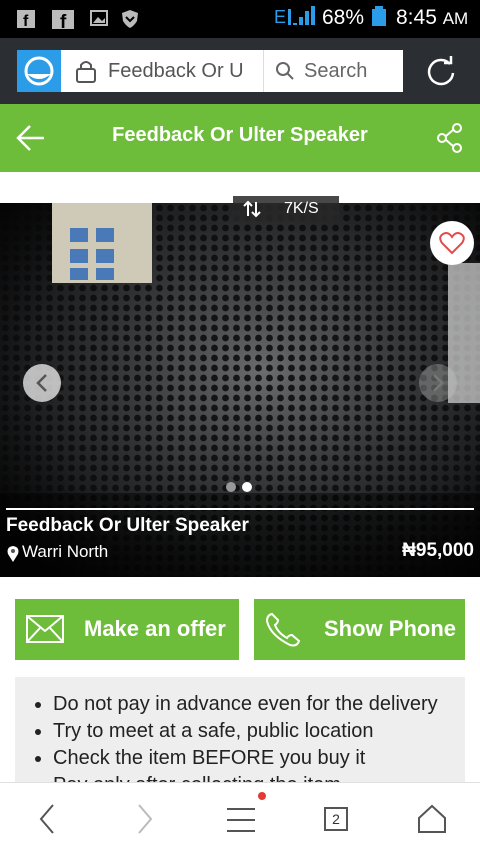  I want to click on nav-forward-icon, so click(145, 819).